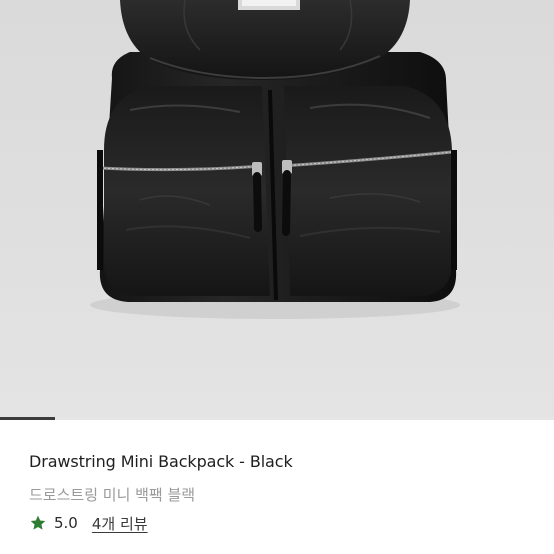 This screenshot has height=554, width=554. Describe the element at coordinates (27, 418) in the screenshot. I see `carousel-progress-fill` at that location.